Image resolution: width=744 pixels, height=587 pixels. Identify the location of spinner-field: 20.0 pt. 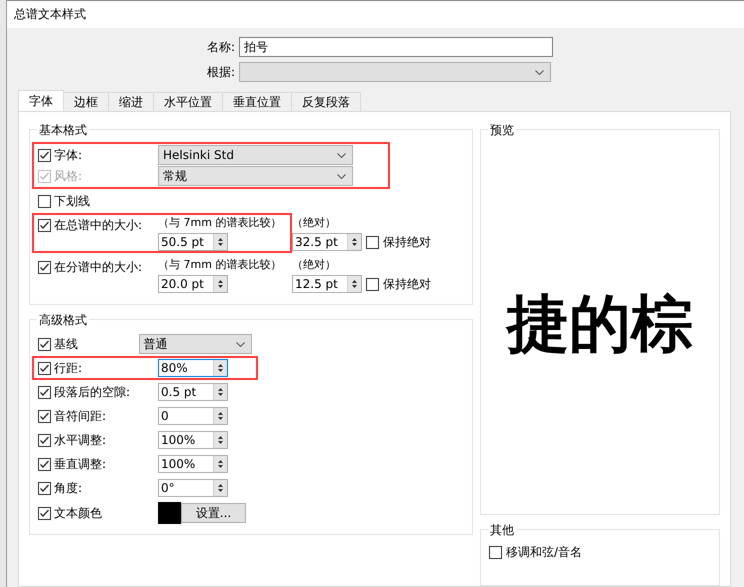
(193, 284).